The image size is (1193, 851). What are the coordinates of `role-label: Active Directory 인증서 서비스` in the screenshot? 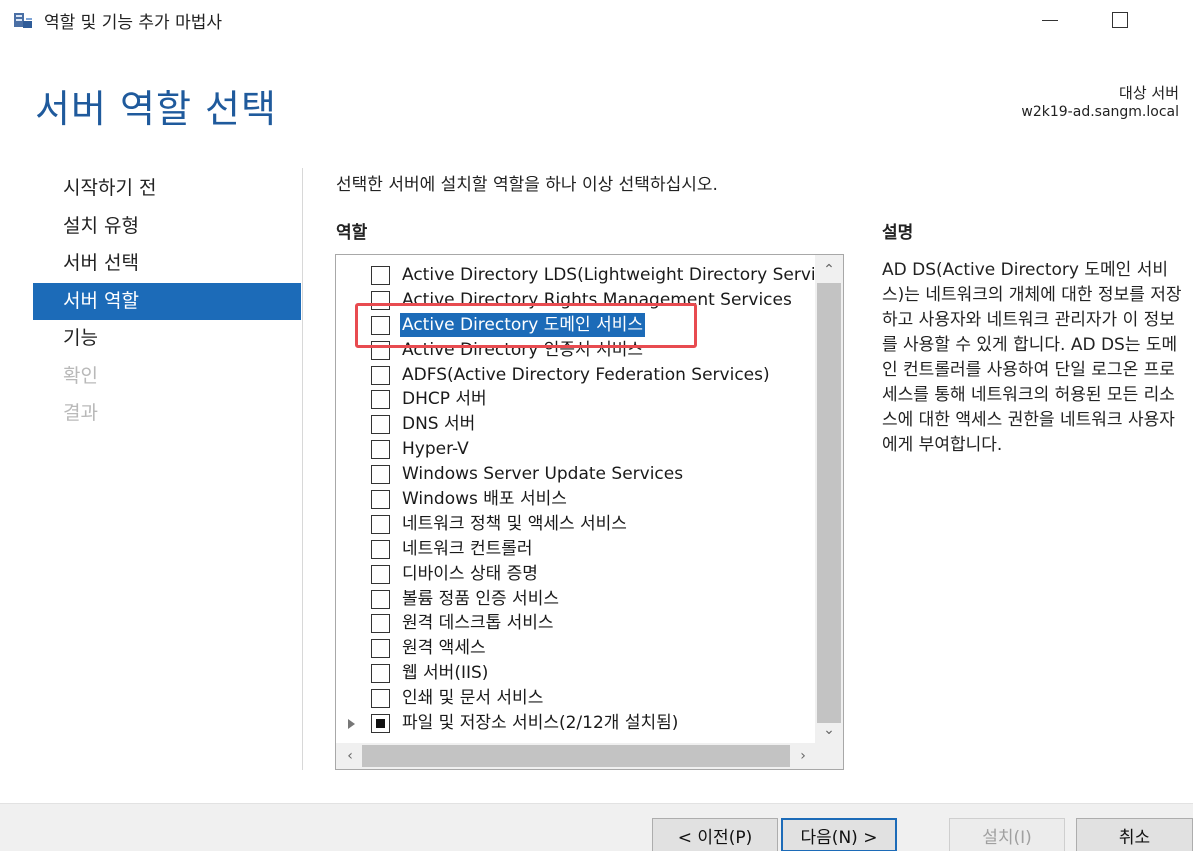 It's located at (522, 349).